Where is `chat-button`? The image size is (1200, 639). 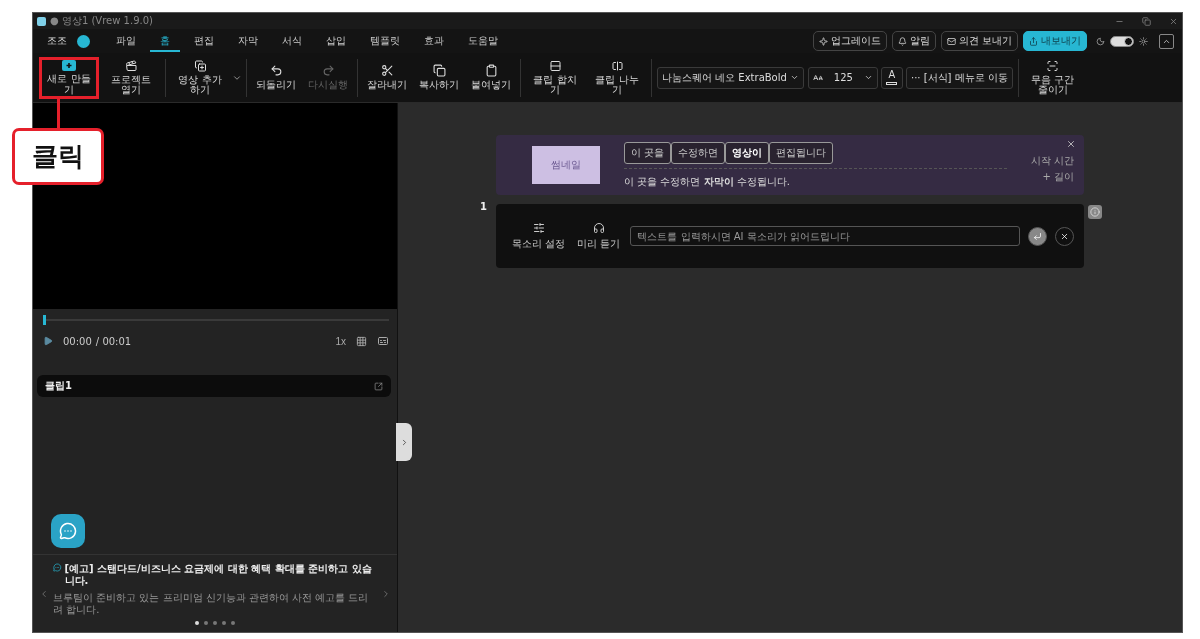 chat-button is located at coordinates (68, 531).